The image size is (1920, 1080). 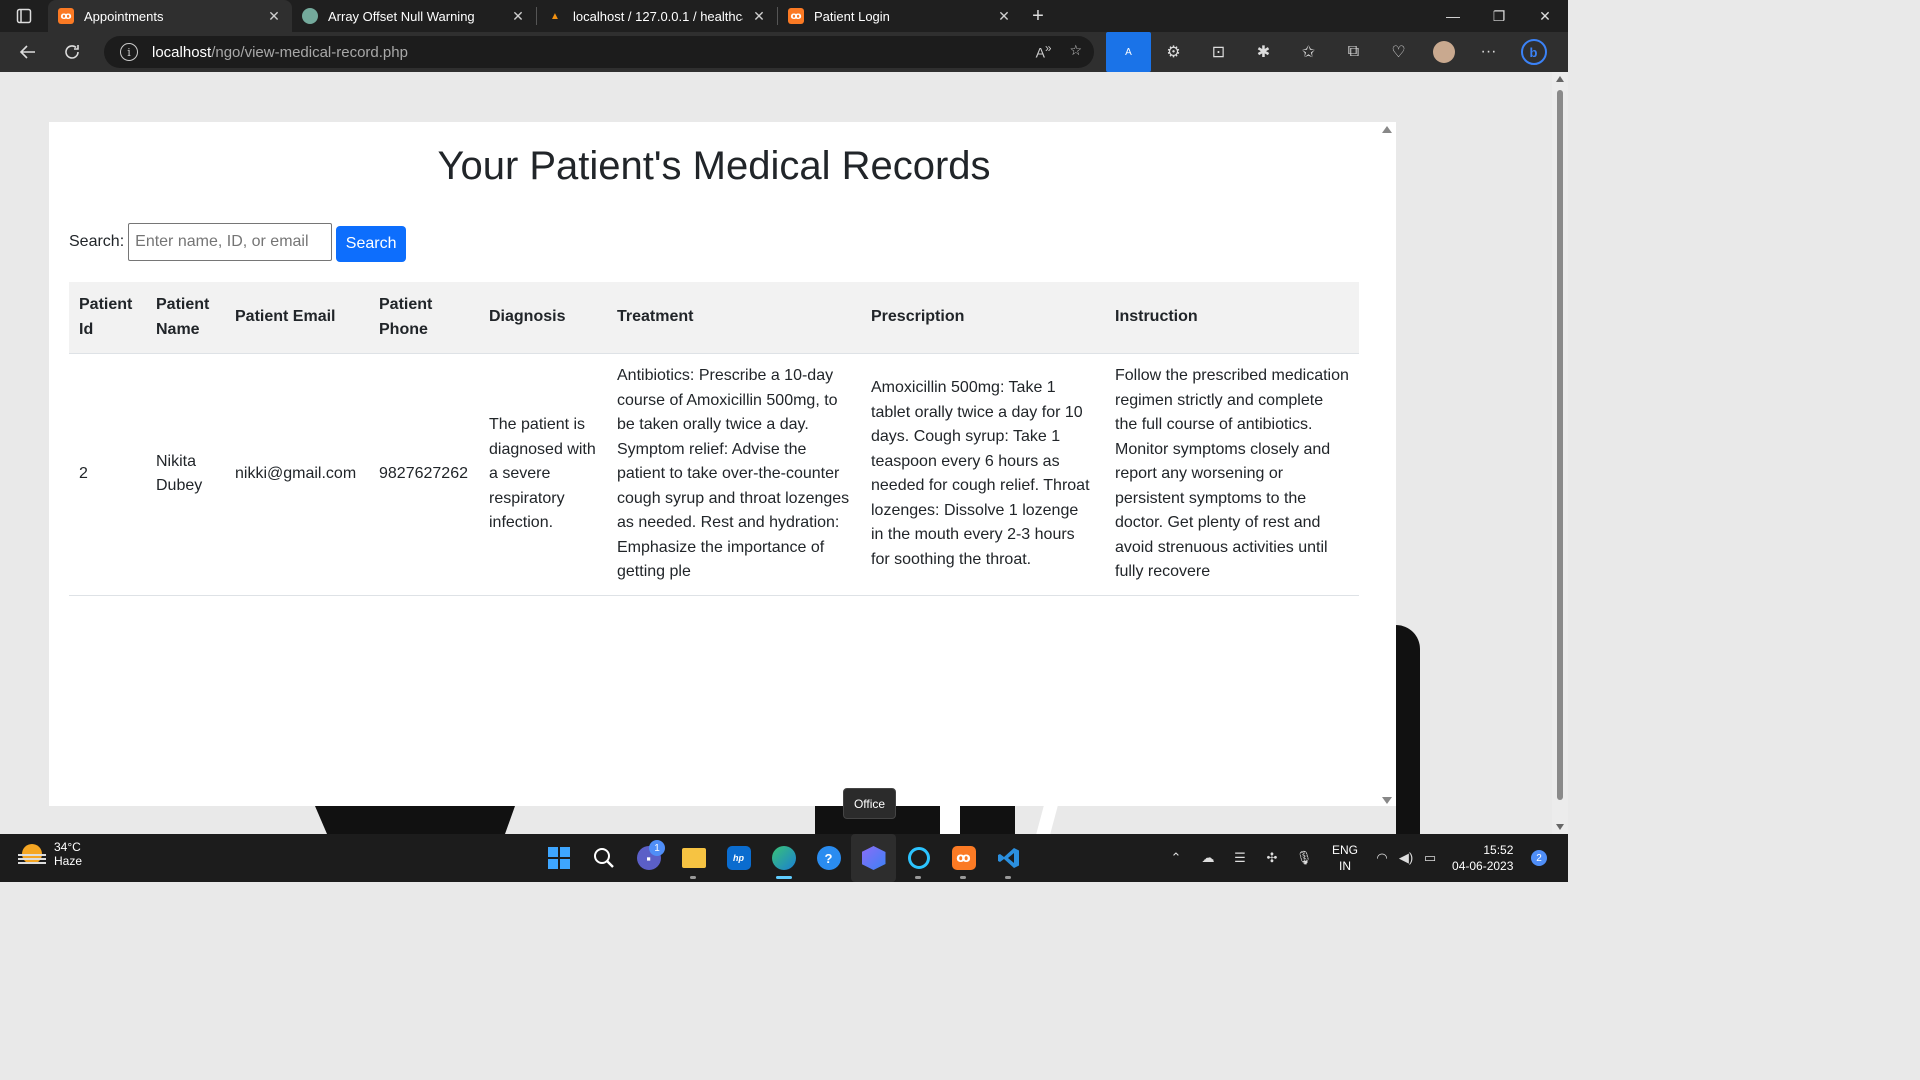 What do you see at coordinates (66, 16) in the screenshot?
I see `xampp-icon: ꝏ` at bounding box center [66, 16].